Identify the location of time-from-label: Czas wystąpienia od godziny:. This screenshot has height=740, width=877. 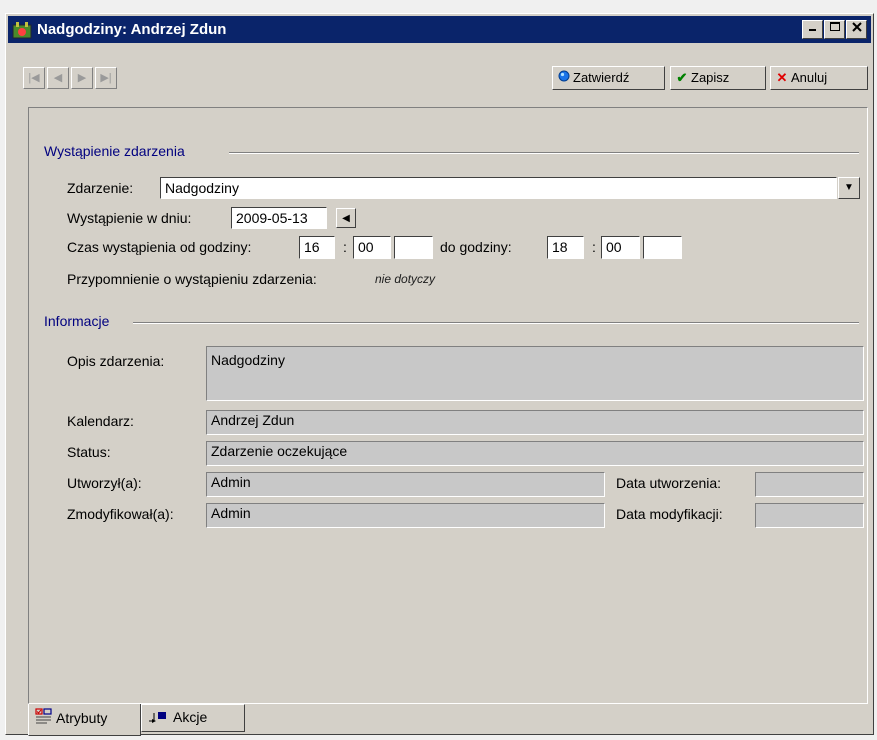
(159, 247).